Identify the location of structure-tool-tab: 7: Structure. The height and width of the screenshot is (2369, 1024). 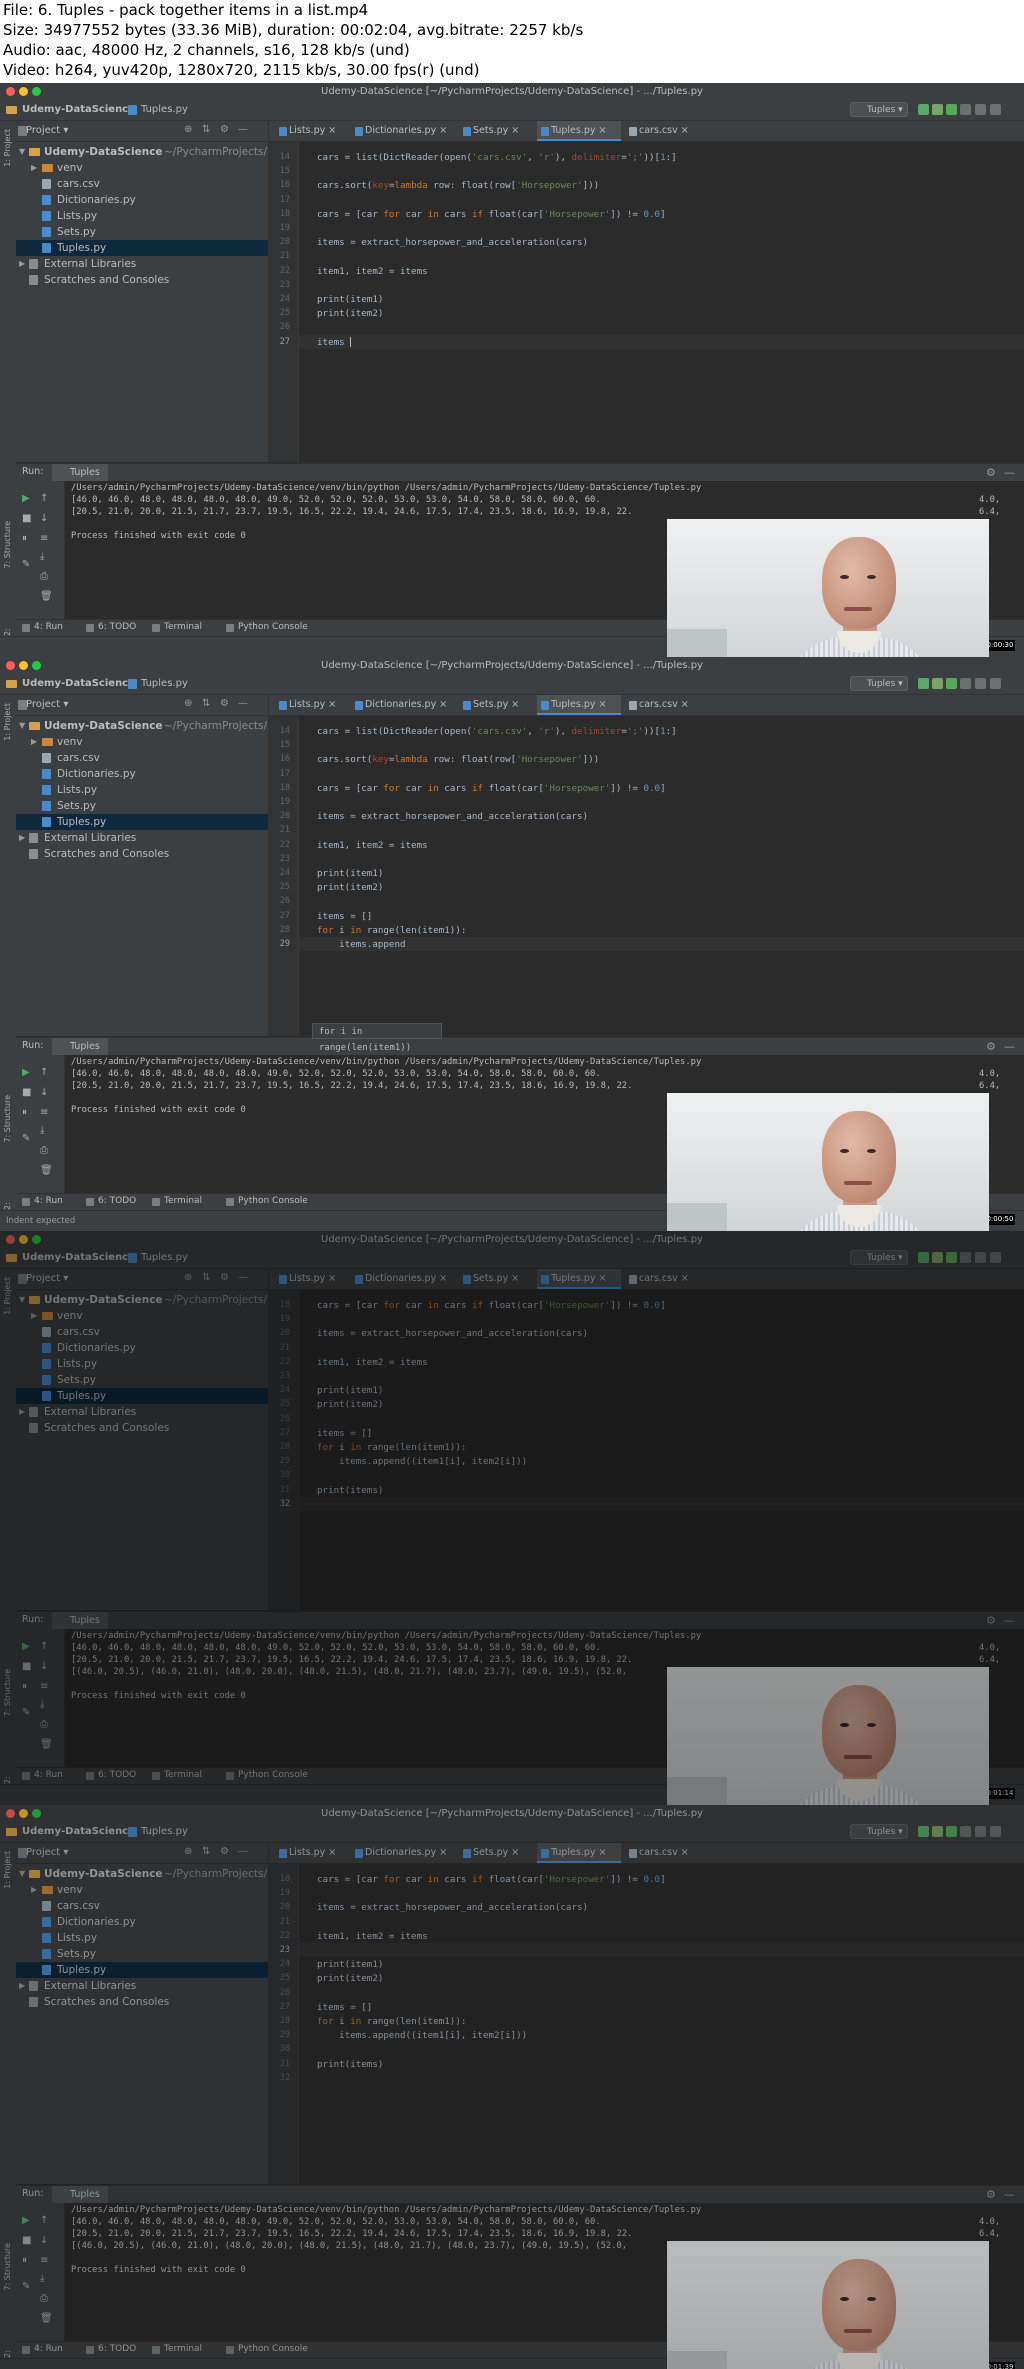
(8, 1693).